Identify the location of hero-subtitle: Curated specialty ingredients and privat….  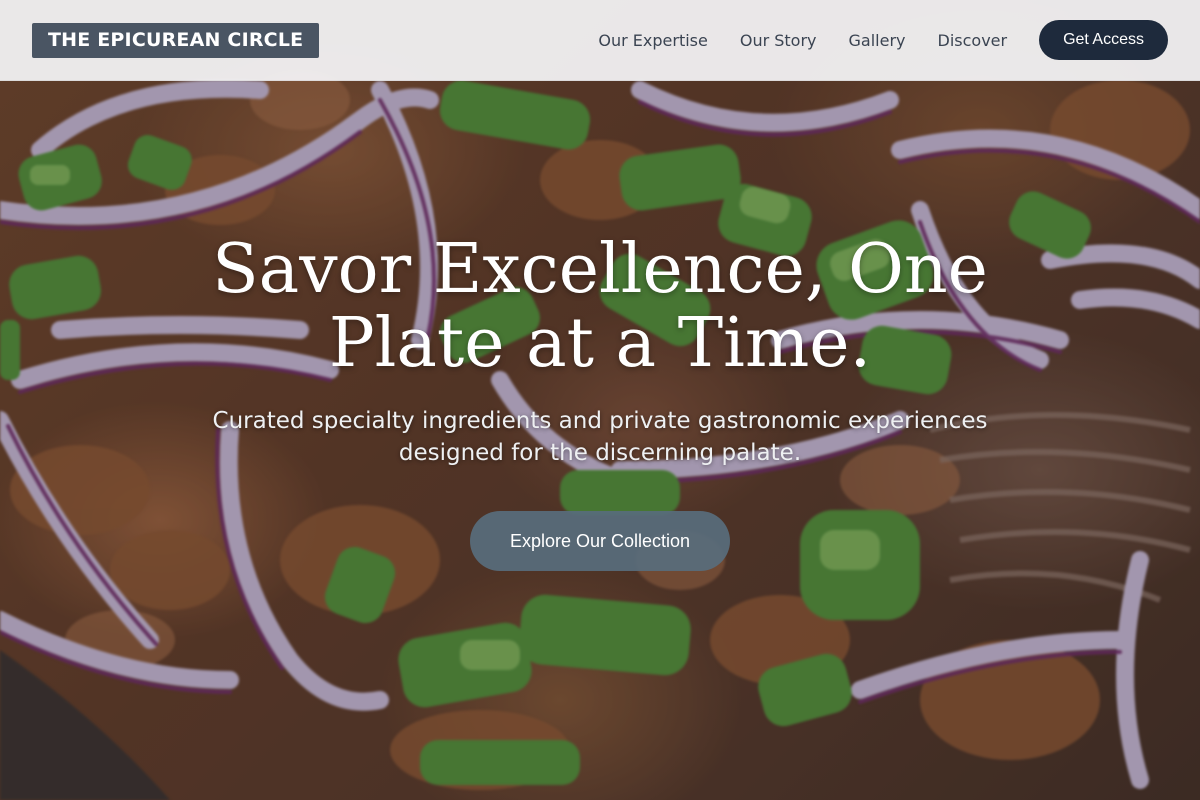
(600, 437).